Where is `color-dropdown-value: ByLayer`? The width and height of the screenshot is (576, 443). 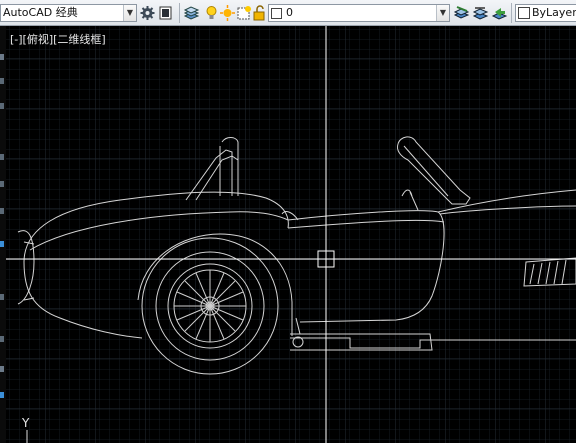 color-dropdown-value: ByLayer is located at coordinates (554, 12).